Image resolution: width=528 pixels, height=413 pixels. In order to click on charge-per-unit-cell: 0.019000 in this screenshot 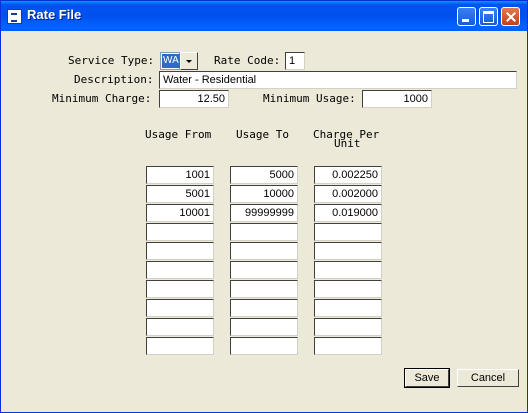, I will do `click(348, 213)`.